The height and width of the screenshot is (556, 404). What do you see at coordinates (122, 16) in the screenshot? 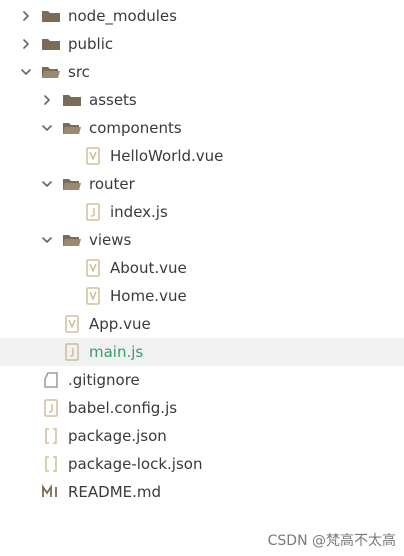
I see `tree-item-label: node_modules` at bounding box center [122, 16].